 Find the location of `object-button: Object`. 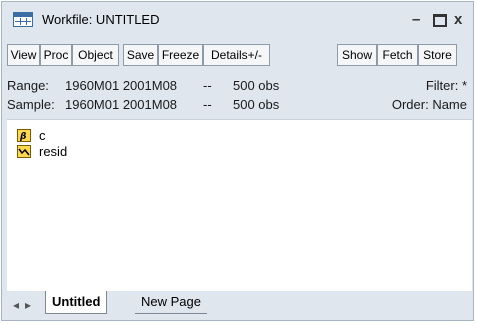

object-button: Object is located at coordinates (95, 55).